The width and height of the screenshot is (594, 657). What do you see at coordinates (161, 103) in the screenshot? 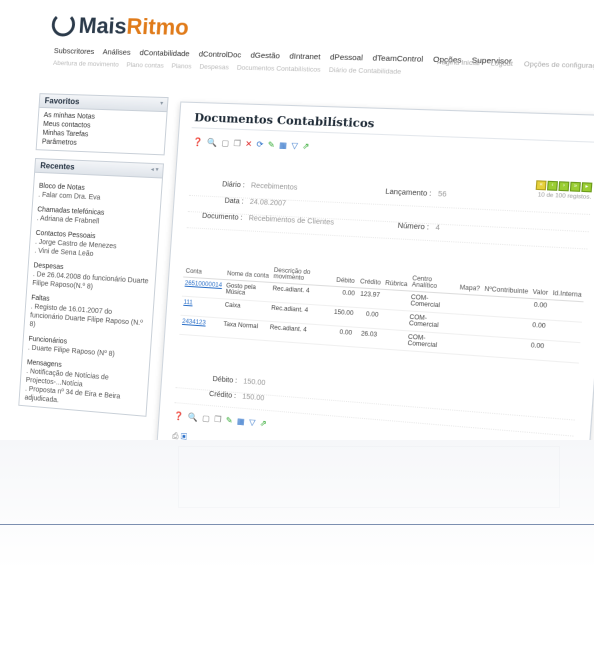
I see `collapse-icon: ▾` at bounding box center [161, 103].